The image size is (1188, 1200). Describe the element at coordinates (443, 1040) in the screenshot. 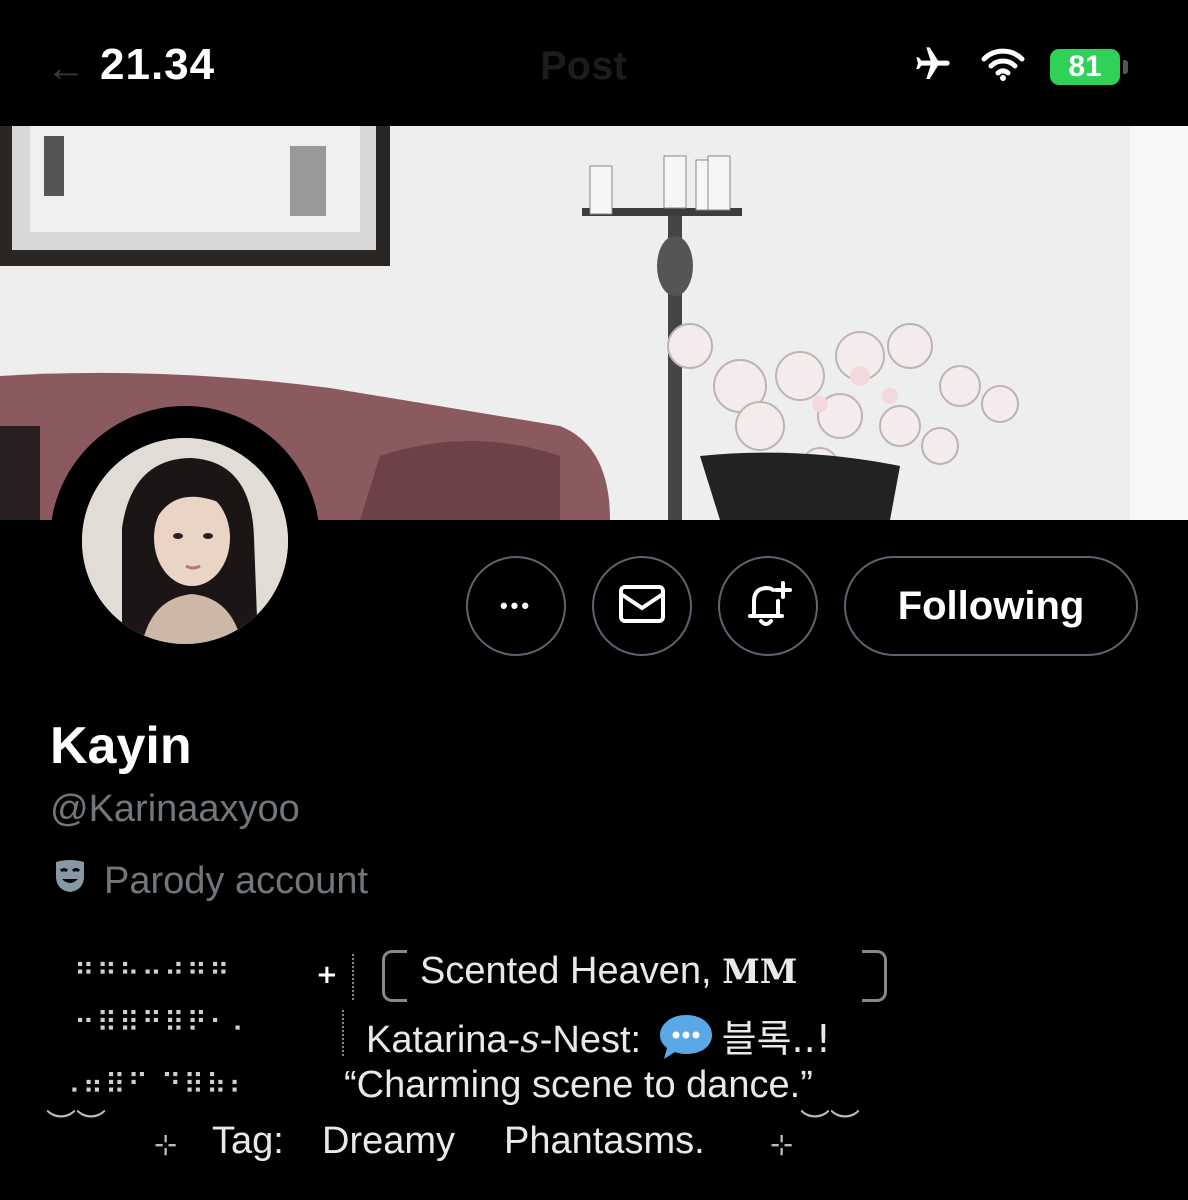

I see `bio-line-2-prefix: Katarina-` at that location.